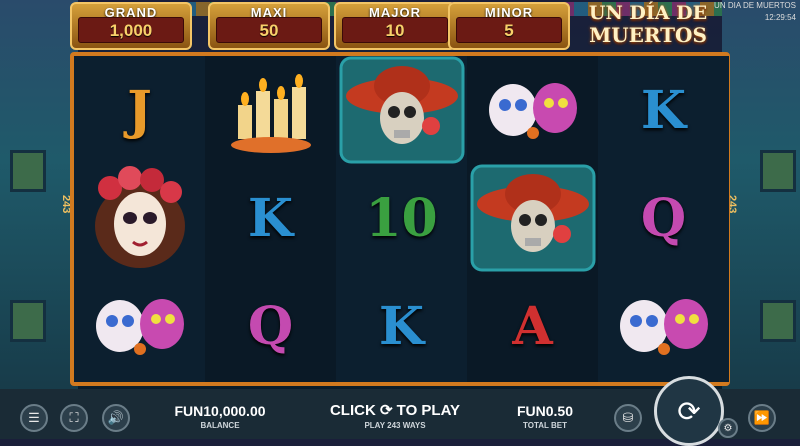 The image size is (800, 446). I want to click on window-title: UN DIA DE MUERTOS, so click(755, 5).